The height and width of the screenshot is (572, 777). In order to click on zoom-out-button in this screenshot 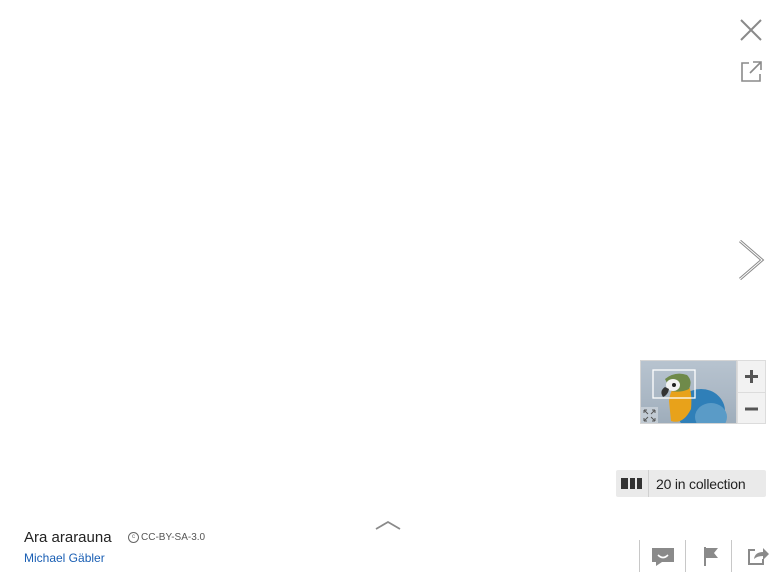, I will do `click(751, 408)`.